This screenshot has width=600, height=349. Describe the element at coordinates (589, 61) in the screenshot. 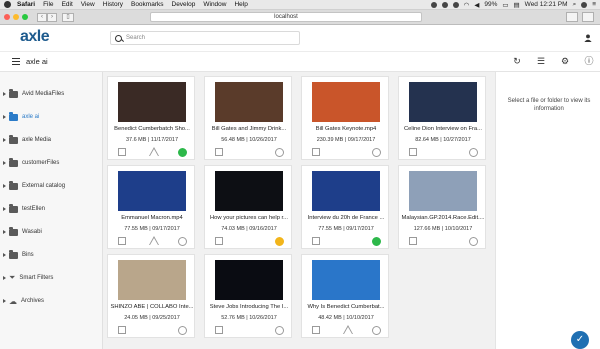

I see `info-icon: ⓘ` at that location.